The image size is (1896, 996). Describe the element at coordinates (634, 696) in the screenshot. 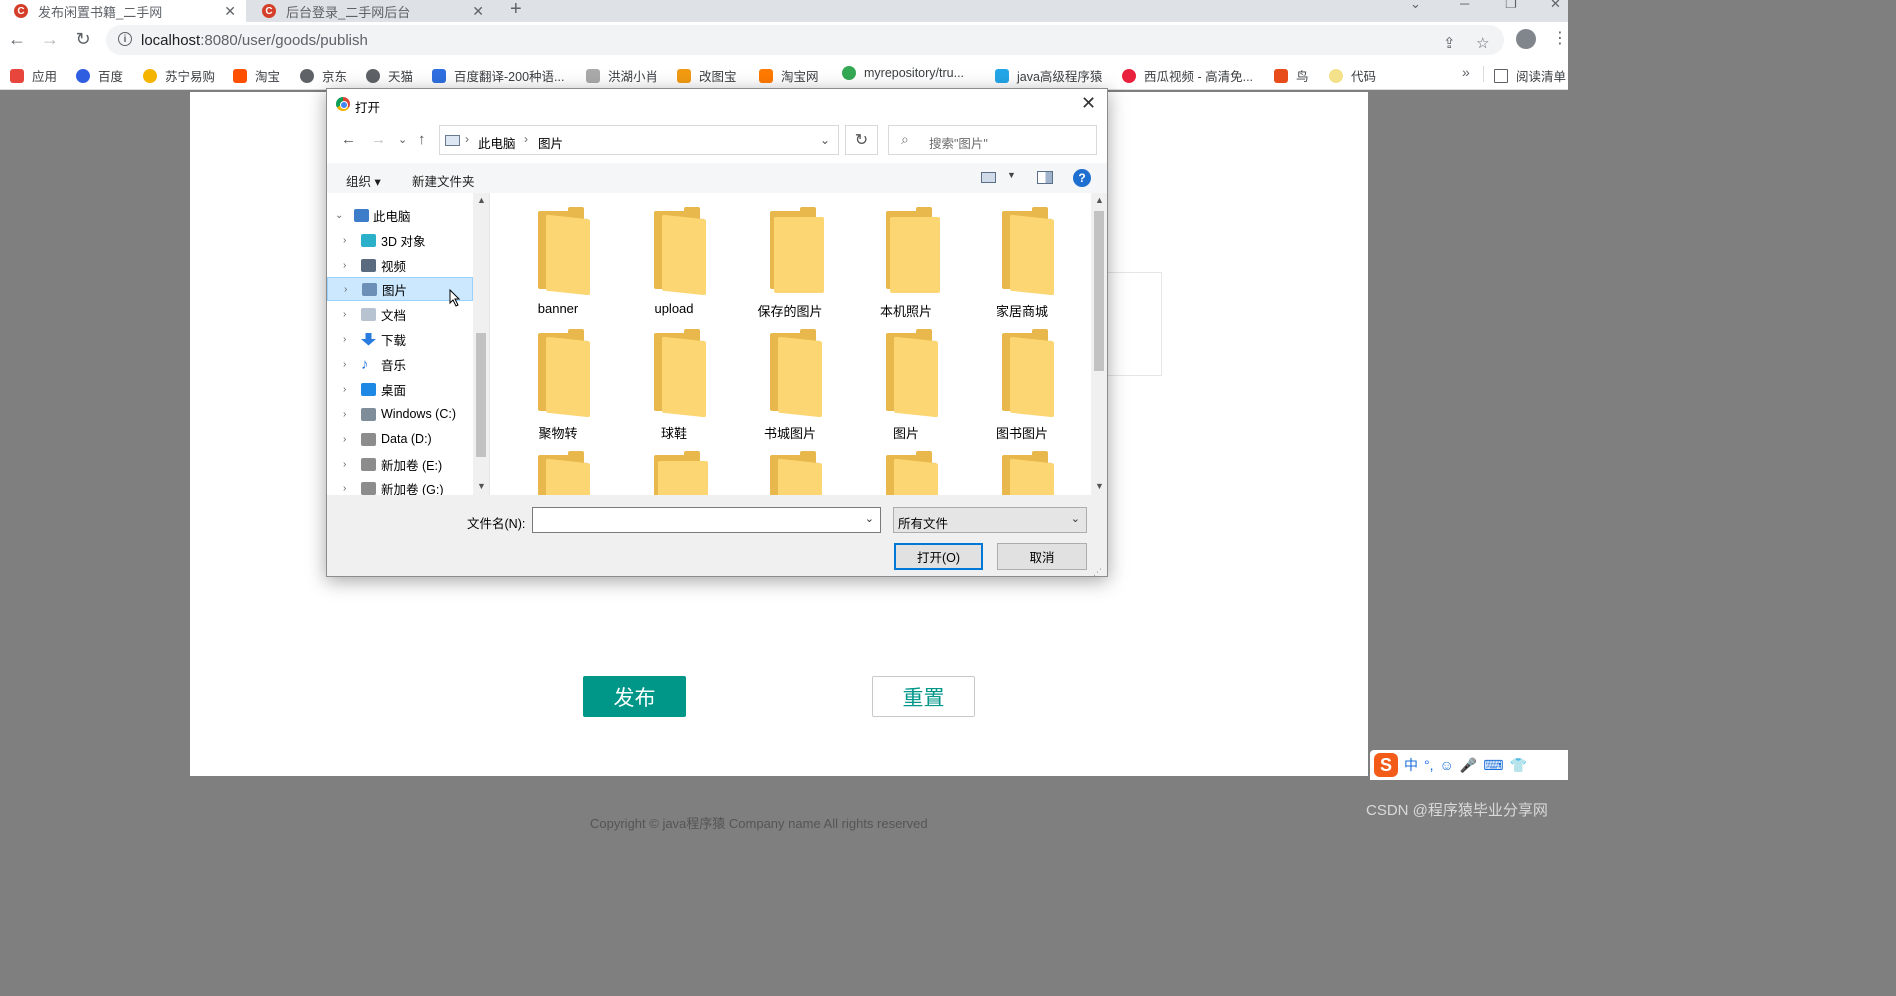

I see `publish-button: 发布` at that location.